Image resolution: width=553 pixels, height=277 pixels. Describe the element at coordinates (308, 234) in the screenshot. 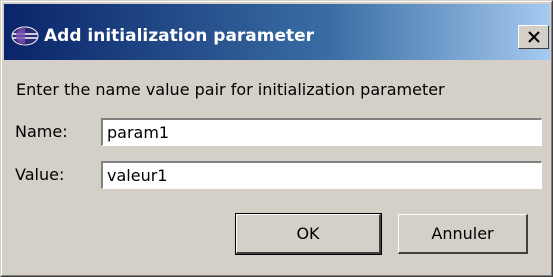

I see `ok-button: OK` at that location.